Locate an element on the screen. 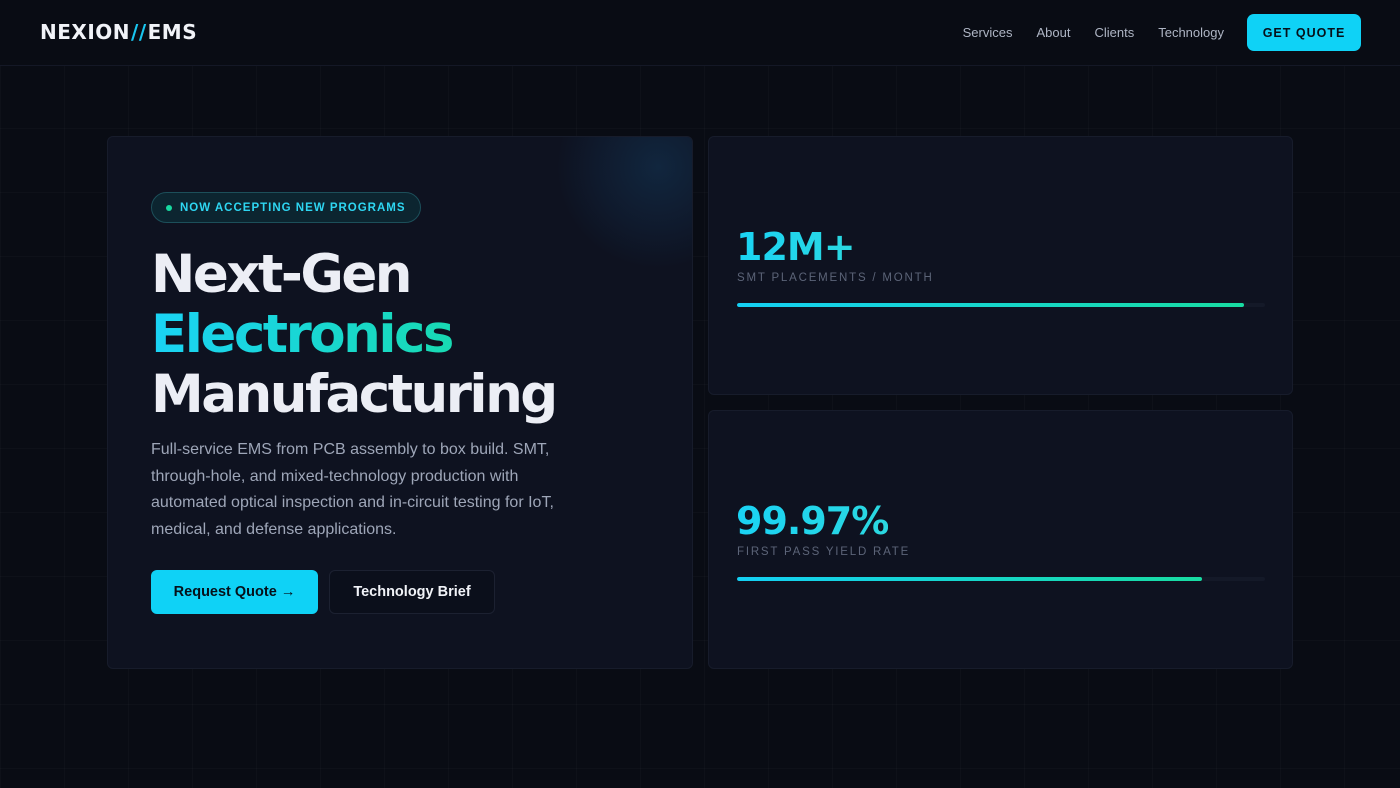 The height and width of the screenshot is (788, 1400). hero-headline: Next-Gen Electronics Manufacturing is located at coordinates (354, 334).